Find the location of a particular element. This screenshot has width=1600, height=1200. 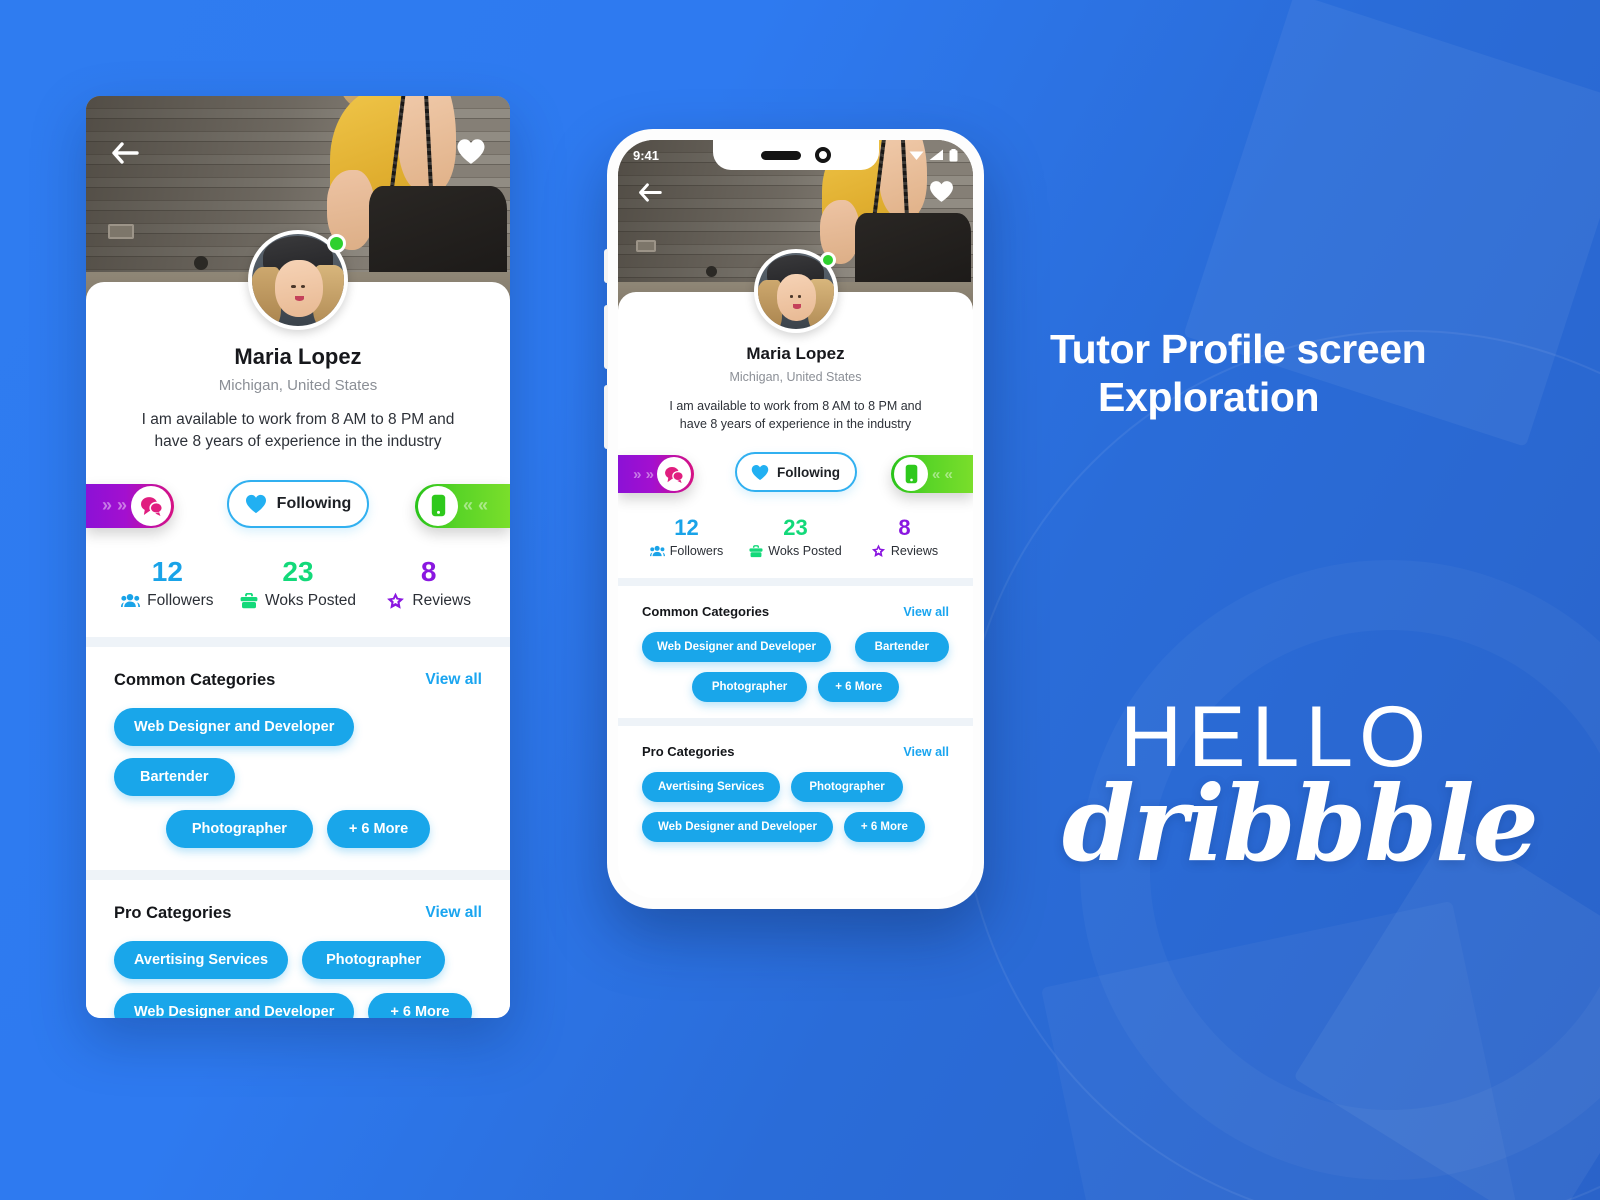

mobile-phone-icon is located at coordinates (438, 505).